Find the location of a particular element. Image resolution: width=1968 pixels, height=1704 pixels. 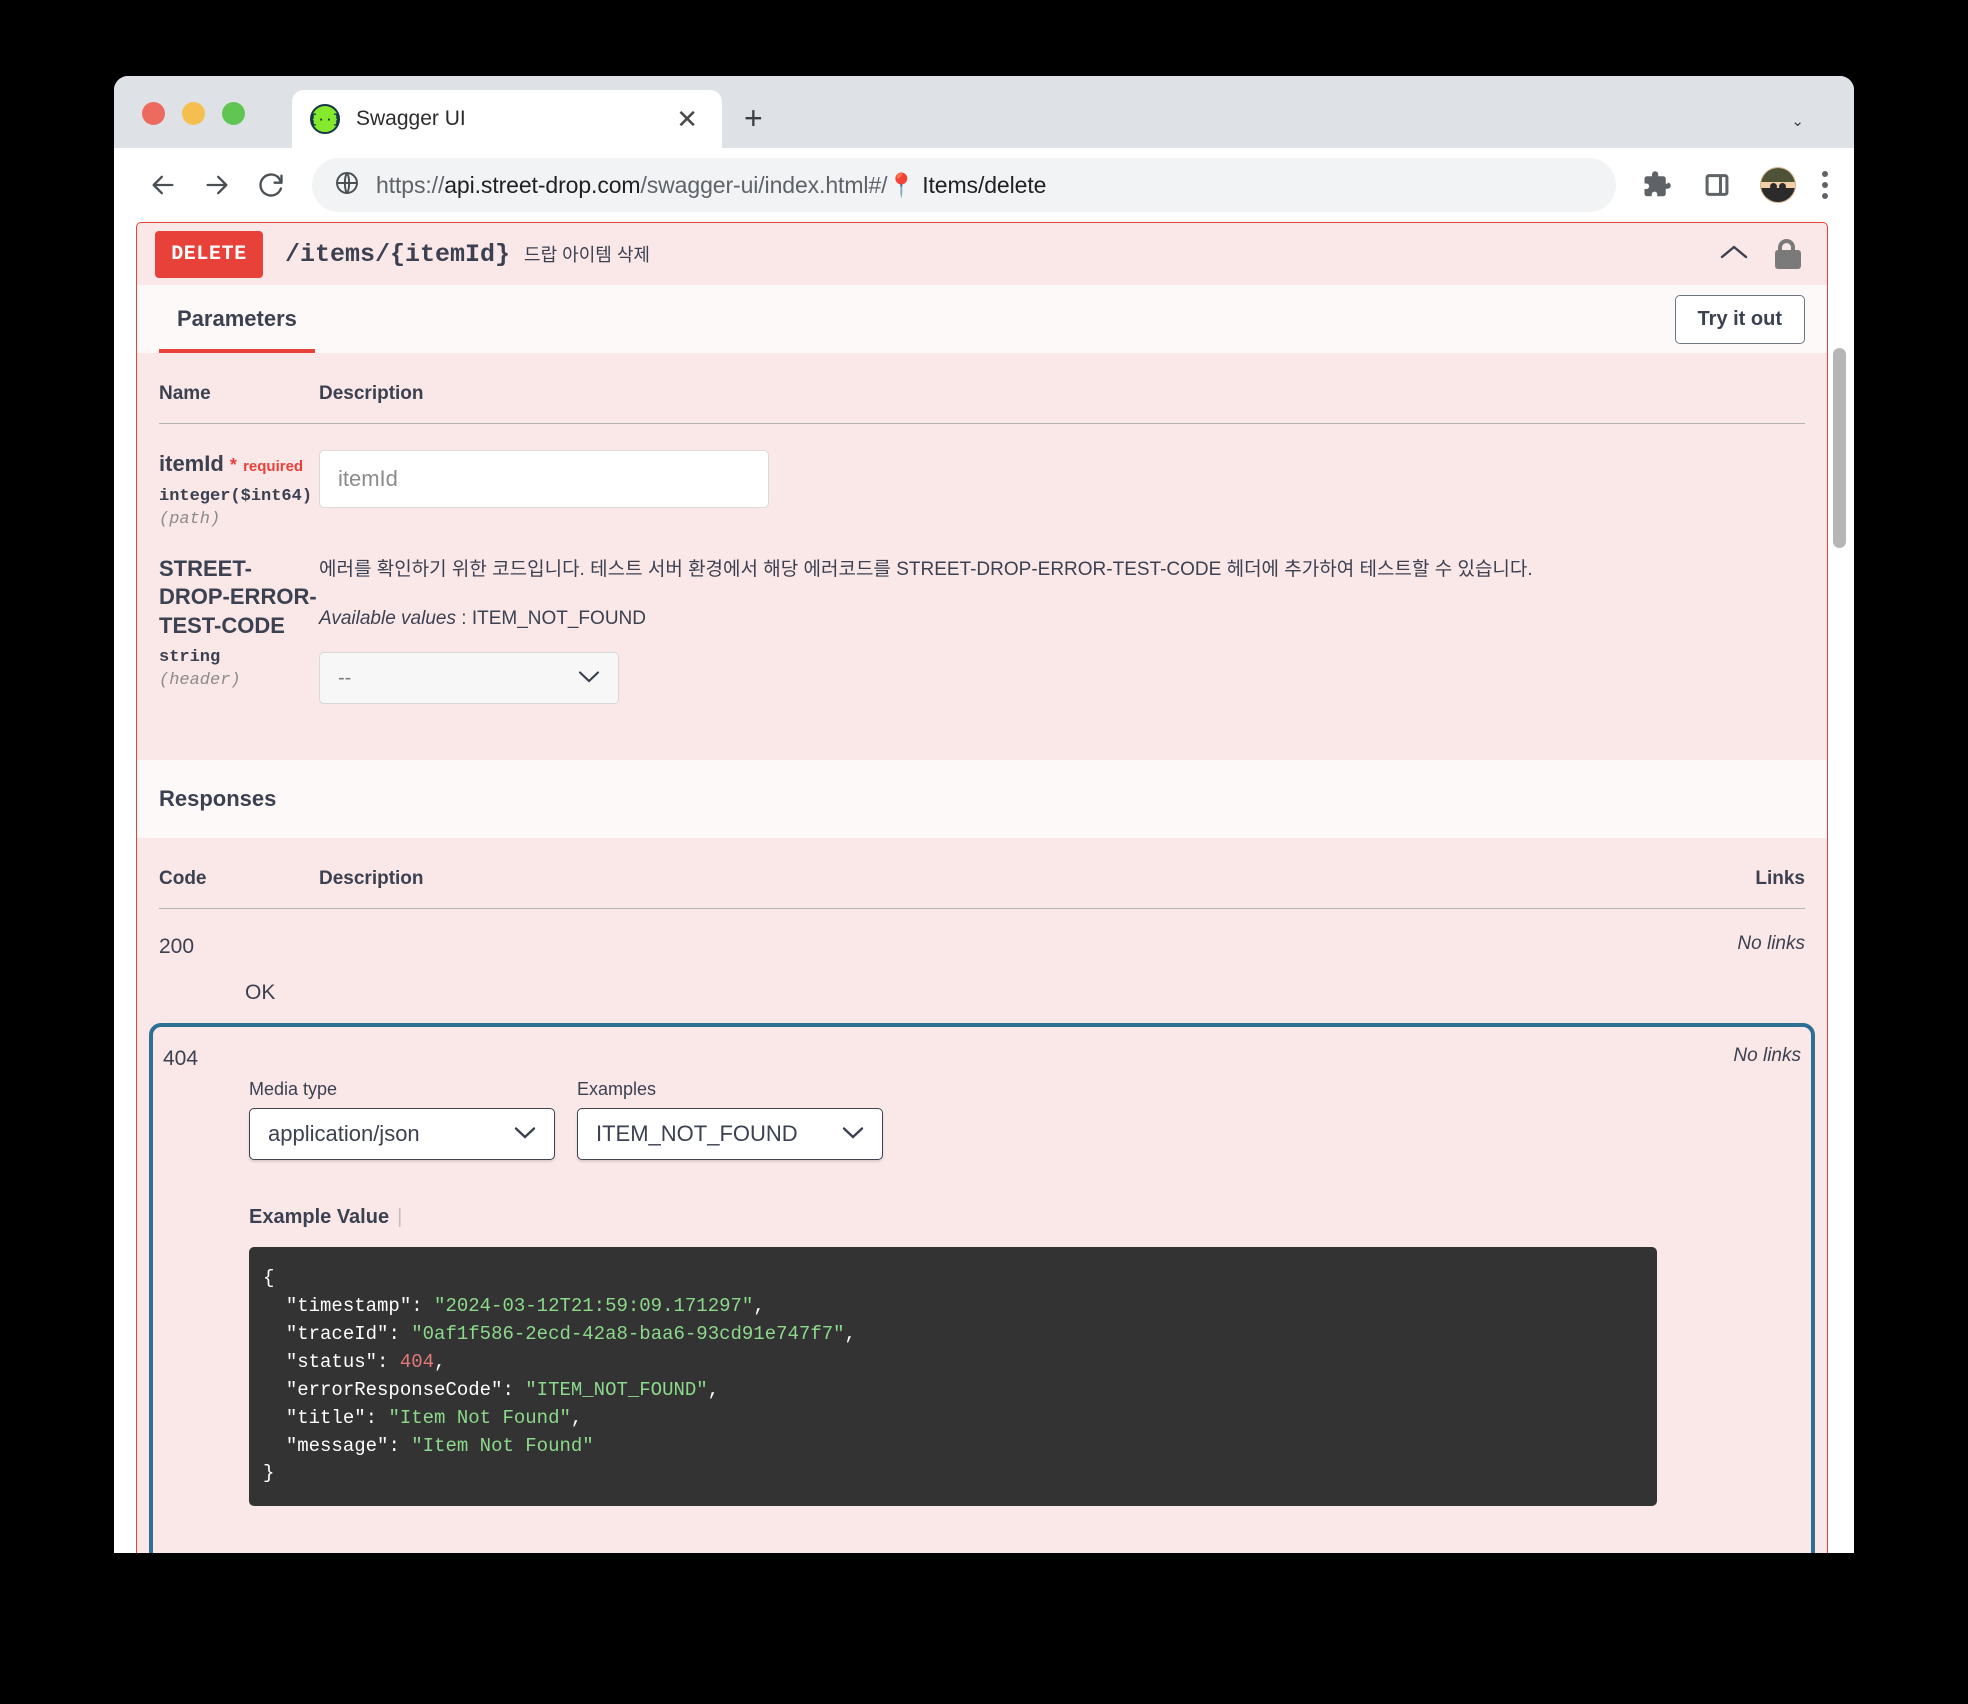

browser-tab-swagger-ui: {··} Swagger UI ✕ is located at coordinates (507, 119).